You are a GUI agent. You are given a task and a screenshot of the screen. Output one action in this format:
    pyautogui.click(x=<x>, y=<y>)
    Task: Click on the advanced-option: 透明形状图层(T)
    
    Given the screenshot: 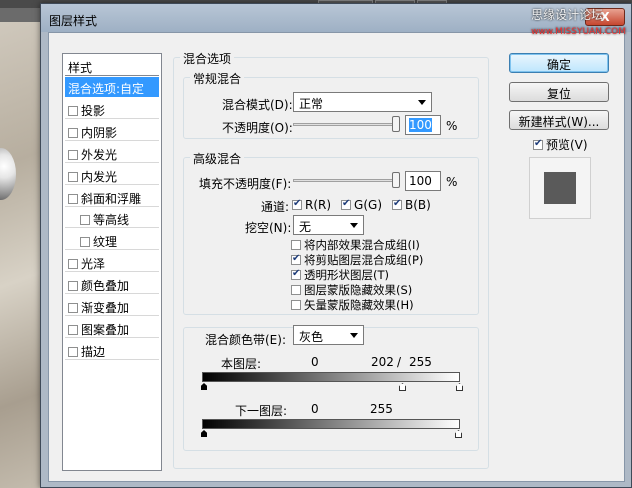 What is the action you would take?
    pyautogui.click(x=340, y=275)
    